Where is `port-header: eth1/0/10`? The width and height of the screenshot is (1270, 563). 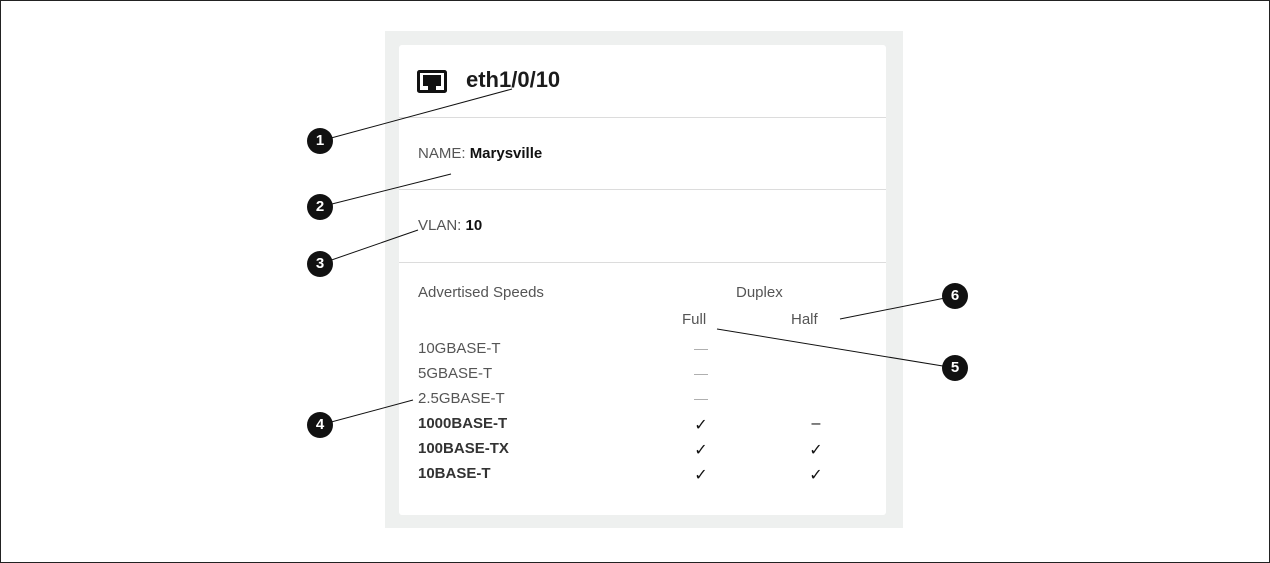 port-header: eth1/0/10 is located at coordinates (642, 81).